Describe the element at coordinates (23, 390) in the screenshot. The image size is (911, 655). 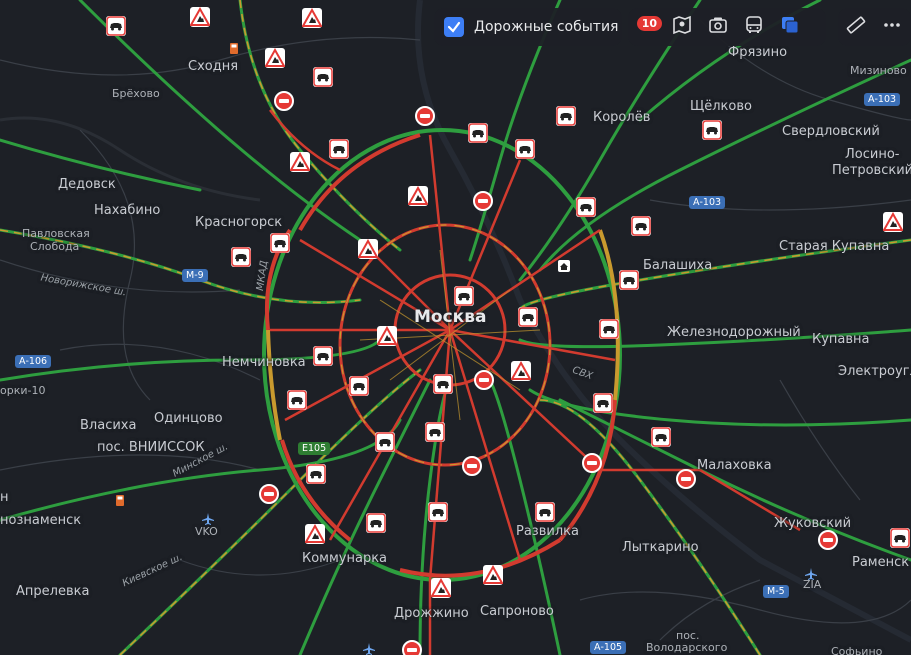
I see `label-gorki: орки-10` at that location.